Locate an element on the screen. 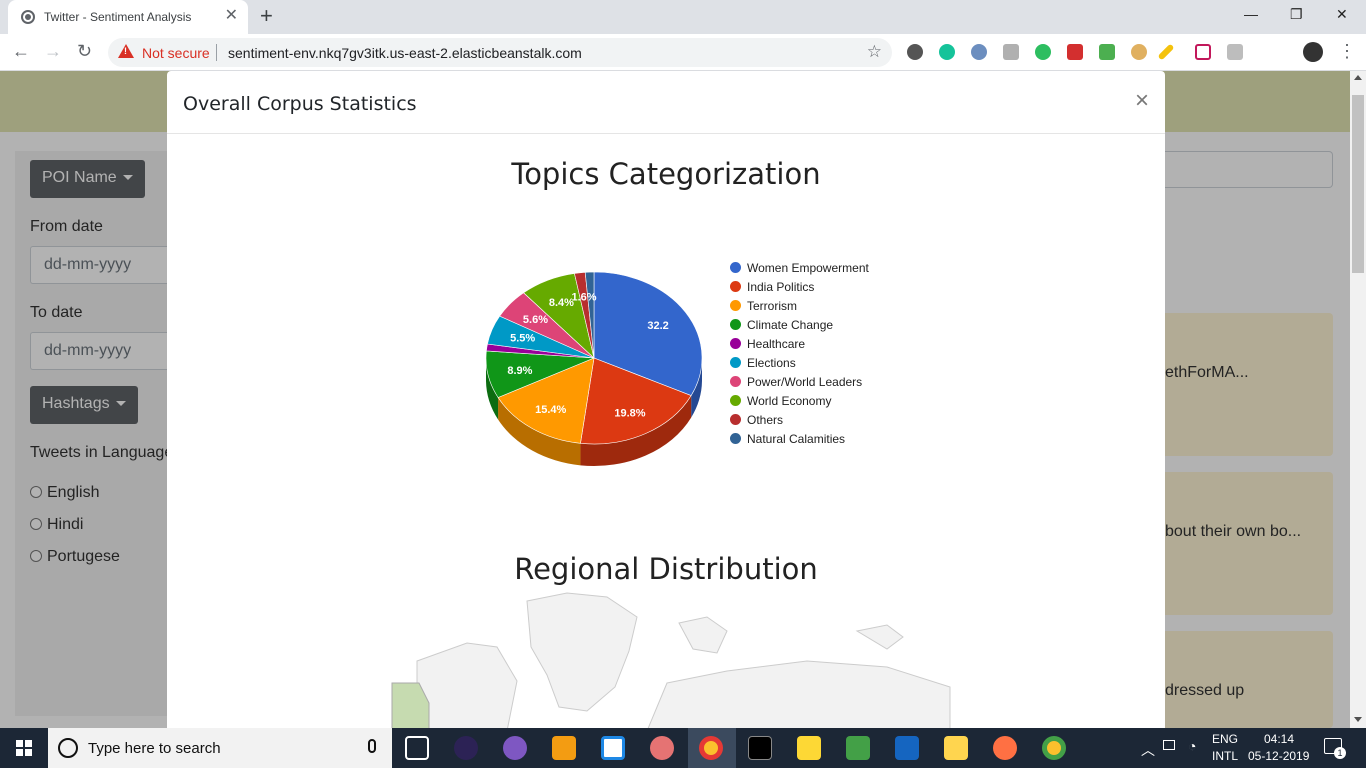 The width and height of the screenshot is (1366, 768). wifi-icon: ◔ is located at coordinates (1192, 746).